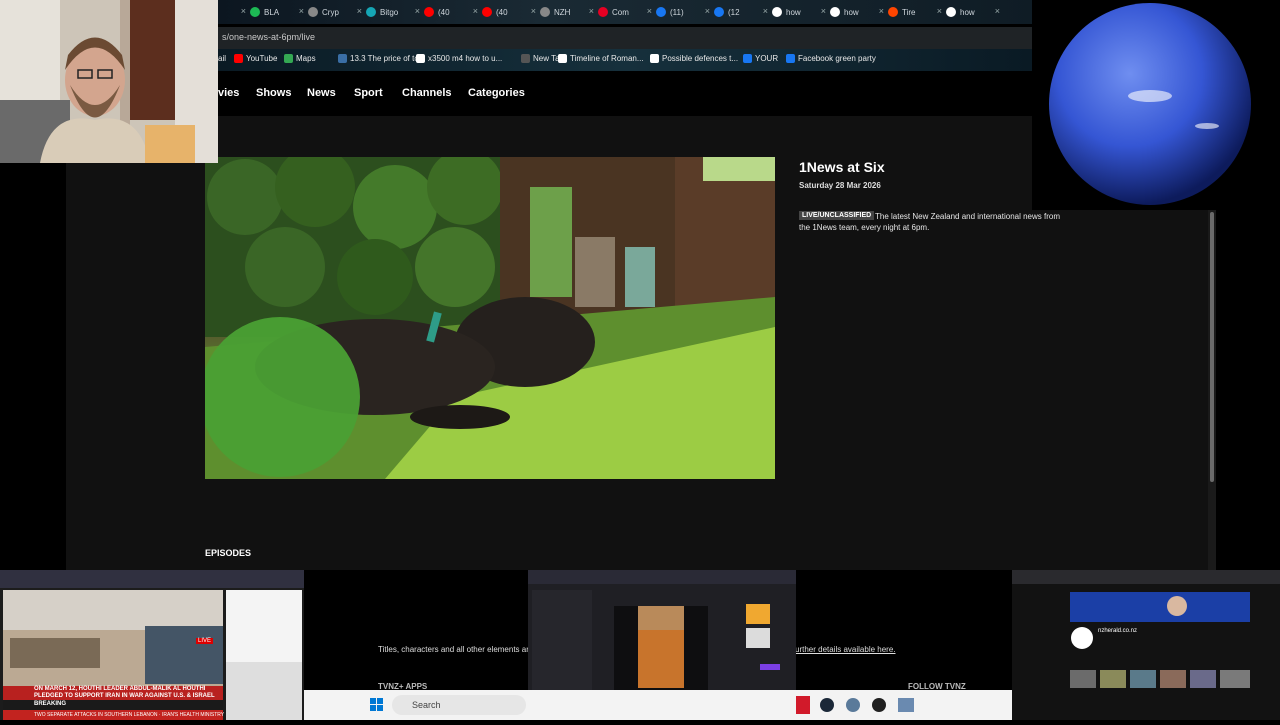  I want to click on taskbar-search-label: Search, so click(426, 705).